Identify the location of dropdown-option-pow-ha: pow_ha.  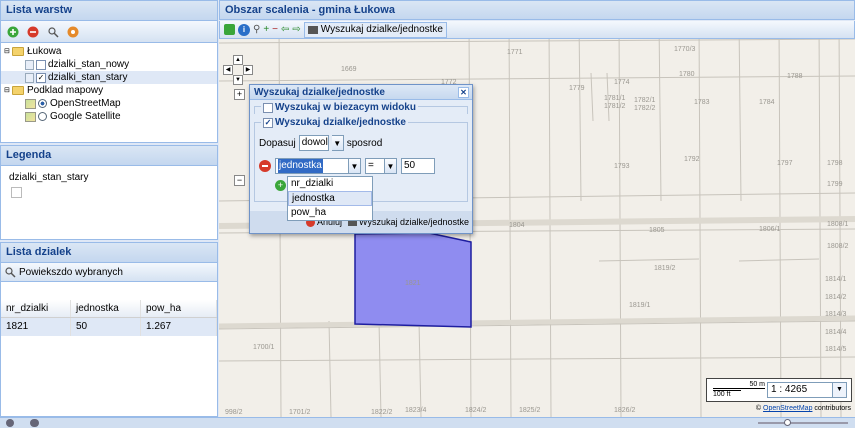
(330, 213).